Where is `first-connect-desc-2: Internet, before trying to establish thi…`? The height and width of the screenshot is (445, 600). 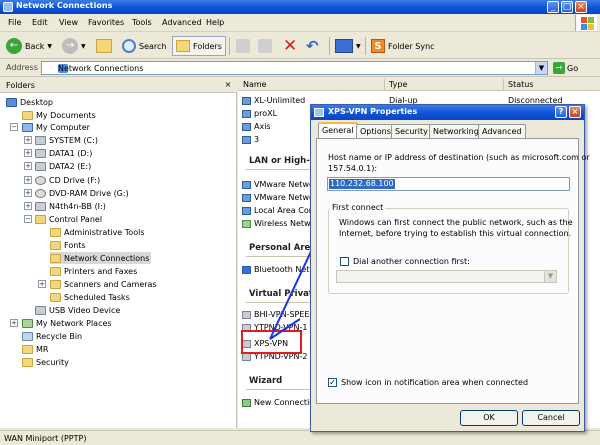 first-connect-desc-2: Internet, before trying to establish thi… is located at coordinates (455, 233).